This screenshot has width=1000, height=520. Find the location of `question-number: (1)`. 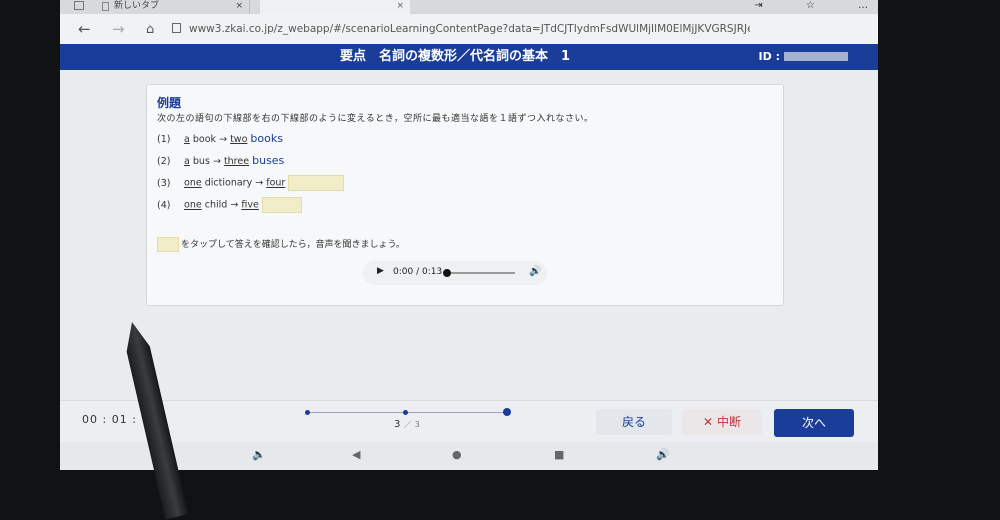

question-number: (1) is located at coordinates (164, 139).